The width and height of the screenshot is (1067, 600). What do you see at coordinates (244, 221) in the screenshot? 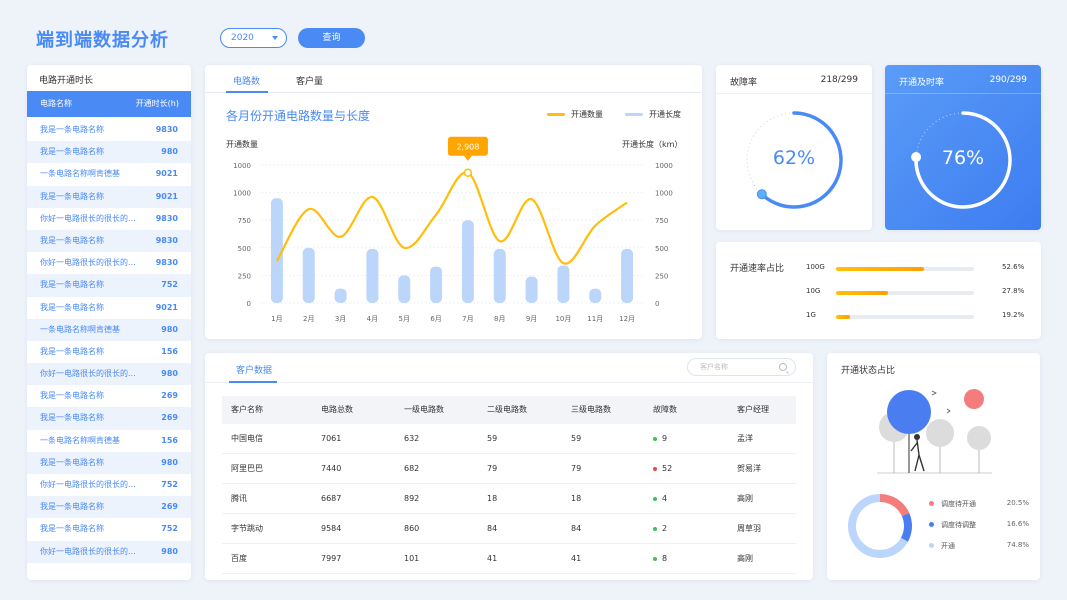
I see `y-tick-left: 750` at bounding box center [244, 221].